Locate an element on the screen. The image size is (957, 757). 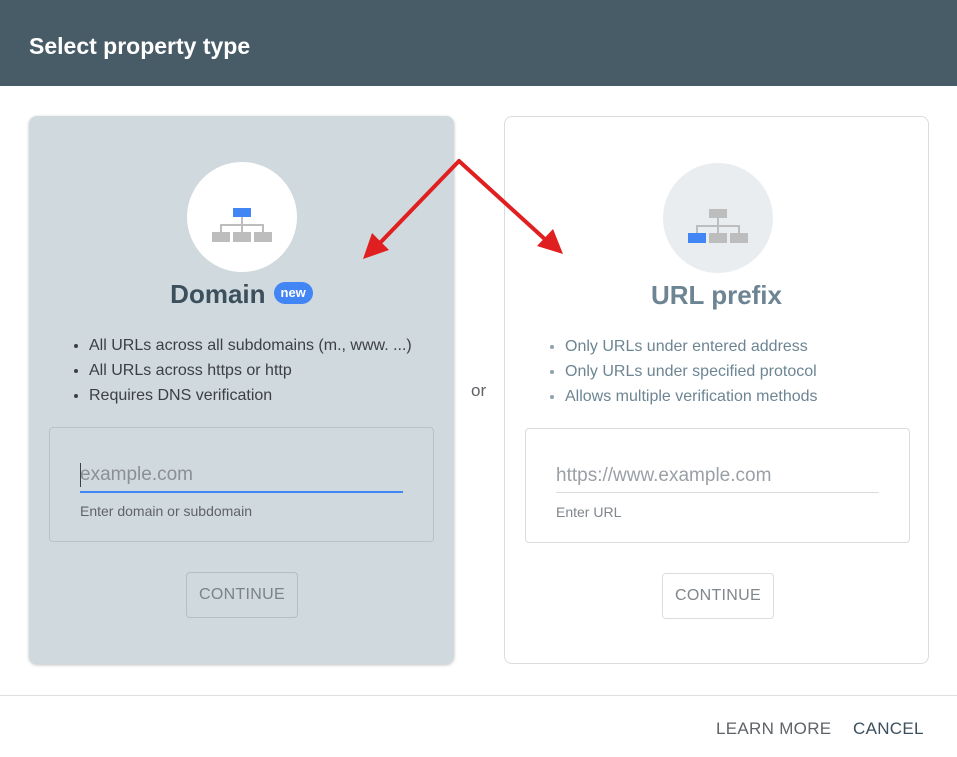
footer-divider is located at coordinates (478, 695).